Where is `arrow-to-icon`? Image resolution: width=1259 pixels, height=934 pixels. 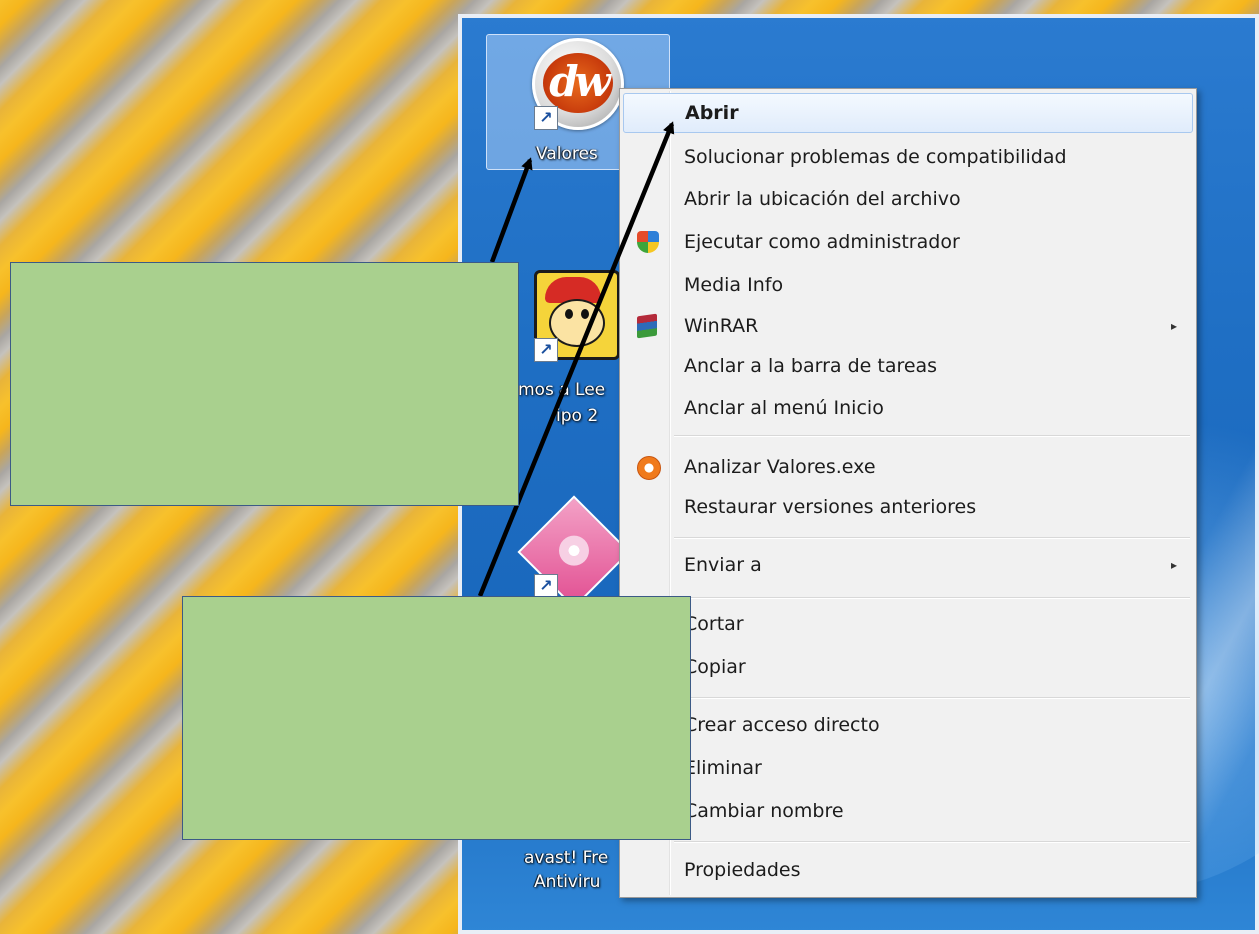 arrow-to-icon is located at coordinates (511, 210).